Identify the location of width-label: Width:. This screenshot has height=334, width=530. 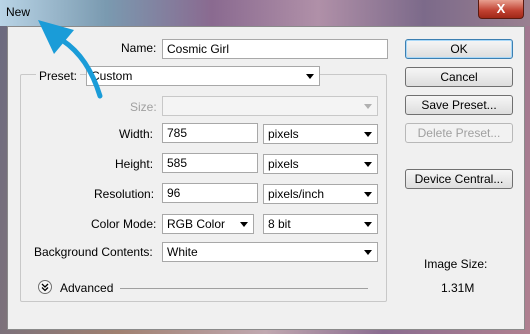
(136, 134).